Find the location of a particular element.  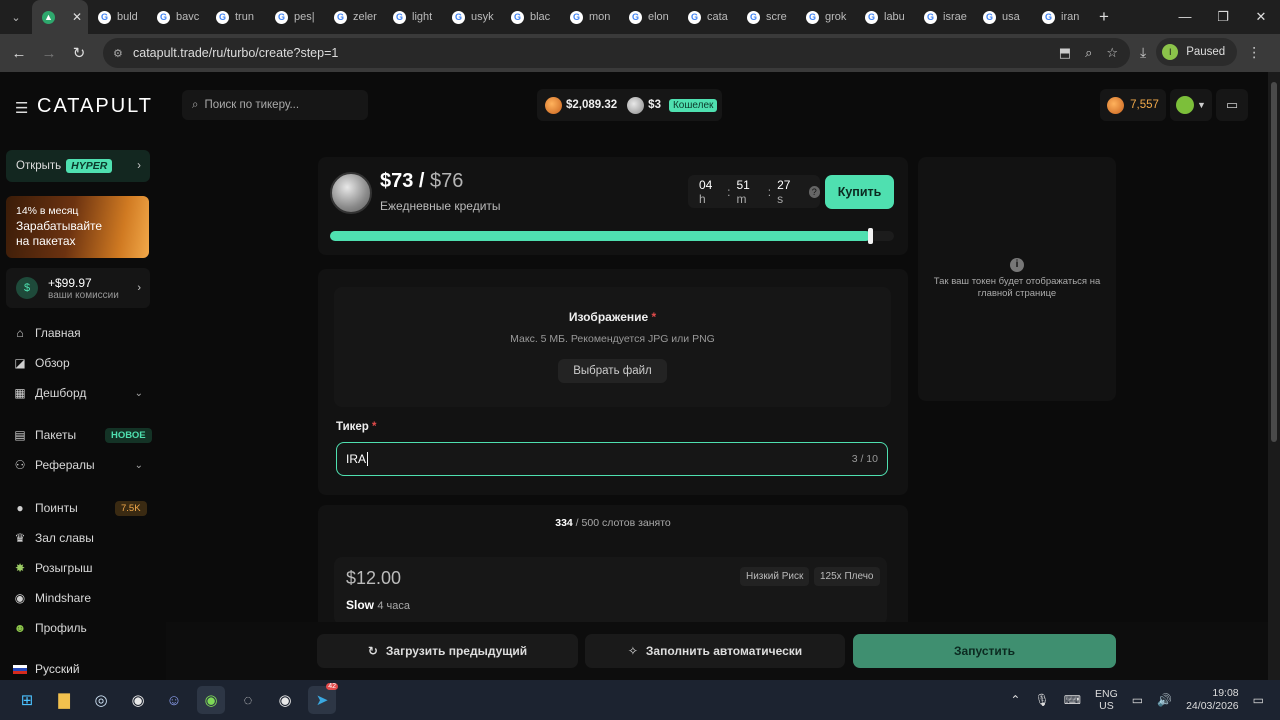

browser-tab: Giran is located at coordinates (1061, 17).